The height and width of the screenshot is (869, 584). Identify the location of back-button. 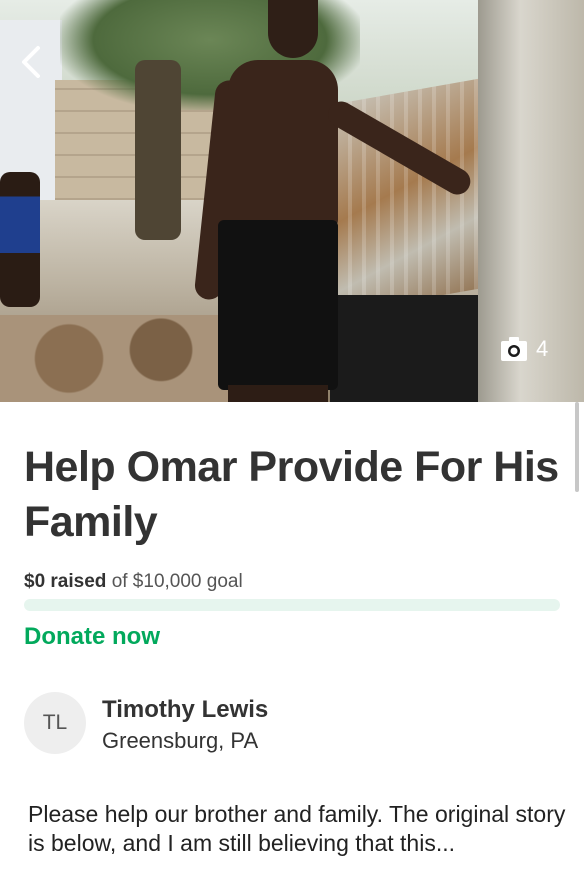
(32, 62).